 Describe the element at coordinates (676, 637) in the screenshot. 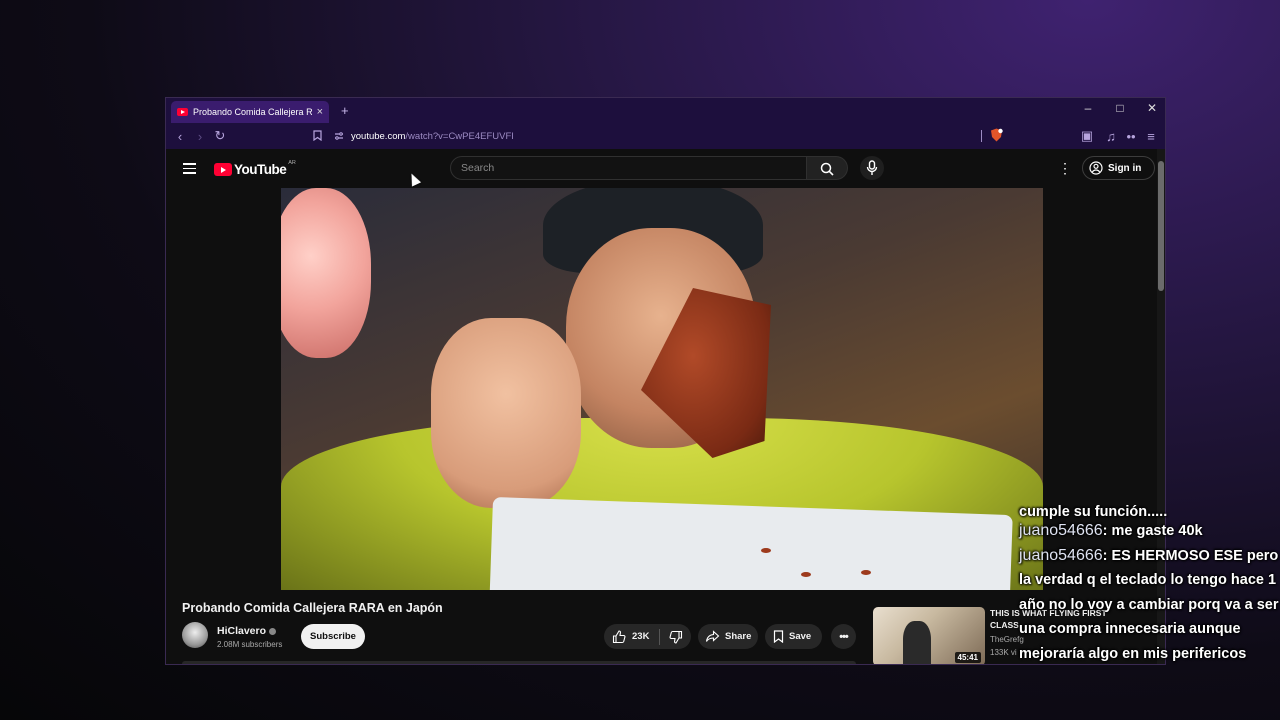

I see `thumbs-down-icon` at that location.